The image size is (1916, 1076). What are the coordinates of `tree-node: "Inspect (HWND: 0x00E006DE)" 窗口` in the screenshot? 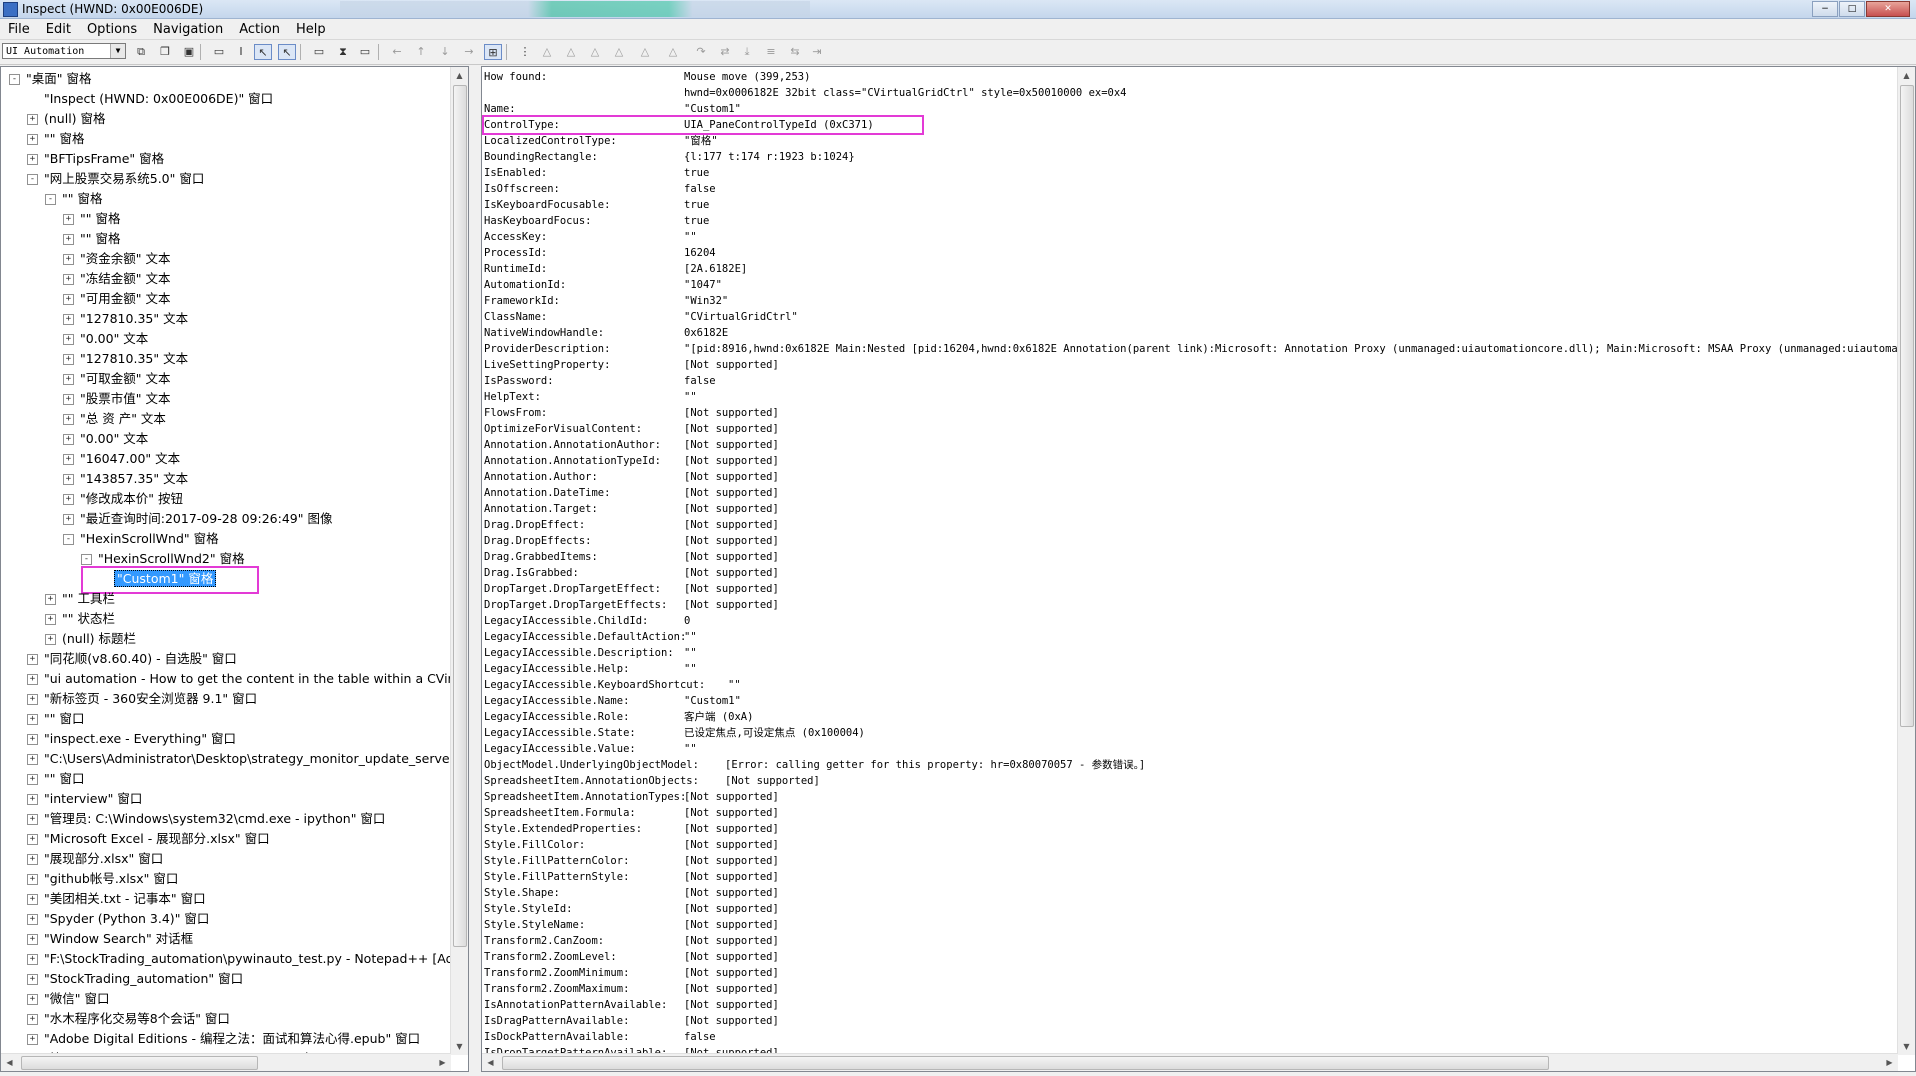 It's located at (151, 99).